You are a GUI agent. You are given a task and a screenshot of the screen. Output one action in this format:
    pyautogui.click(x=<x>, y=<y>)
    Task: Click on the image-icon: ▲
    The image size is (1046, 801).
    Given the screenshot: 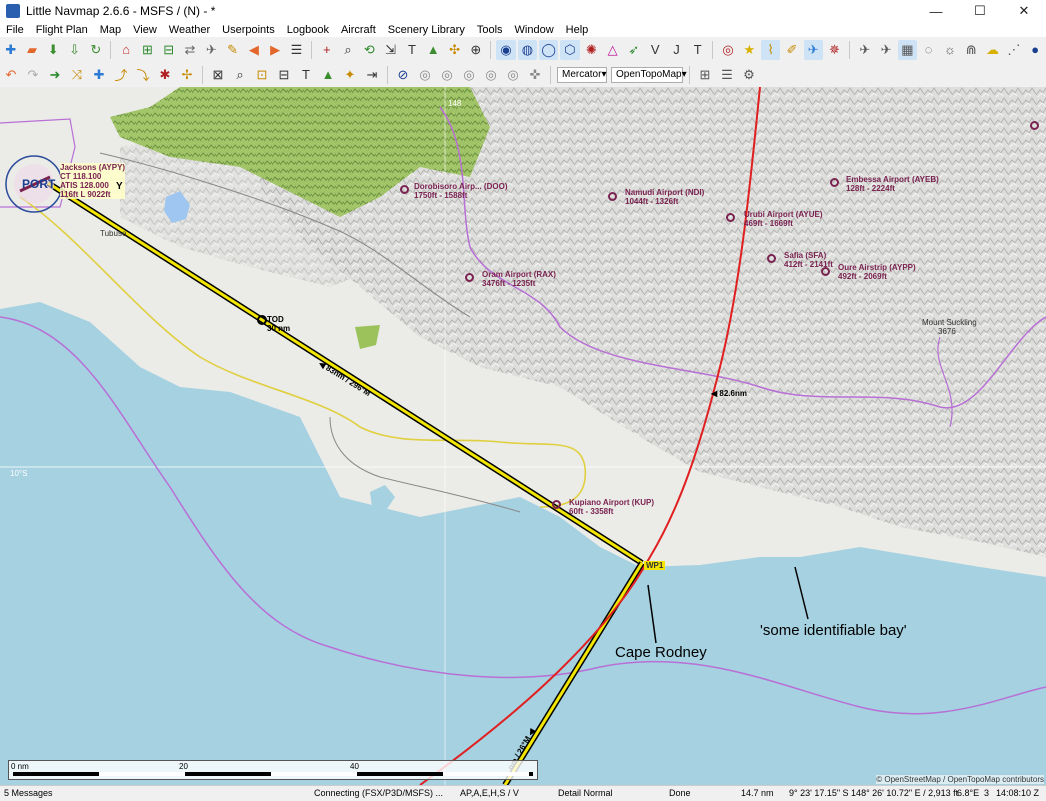 What is the action you would take?
    pyautogui.click(x=433, y=50)
    